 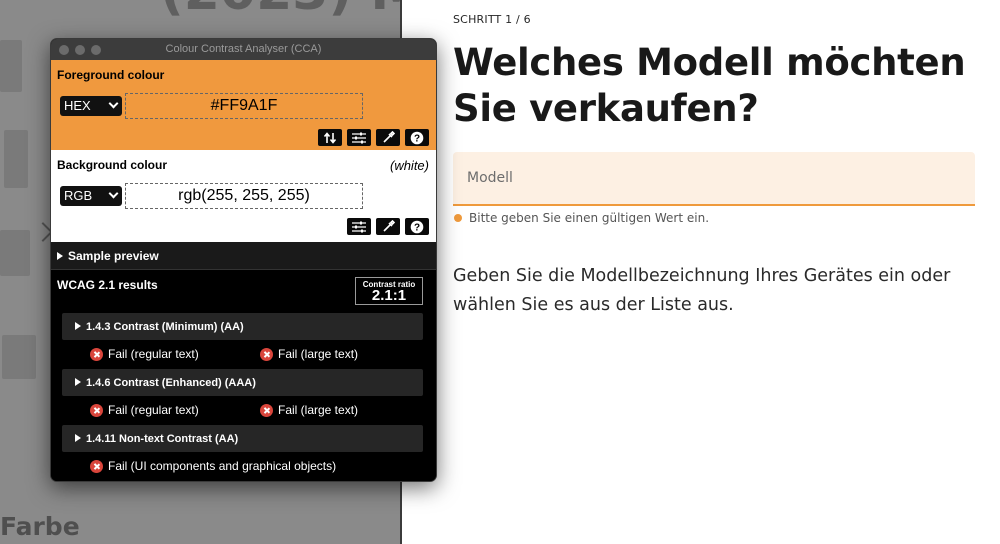 I want to click on contrast-ratio-value: 2.1:1, so click(x=389, y=295).